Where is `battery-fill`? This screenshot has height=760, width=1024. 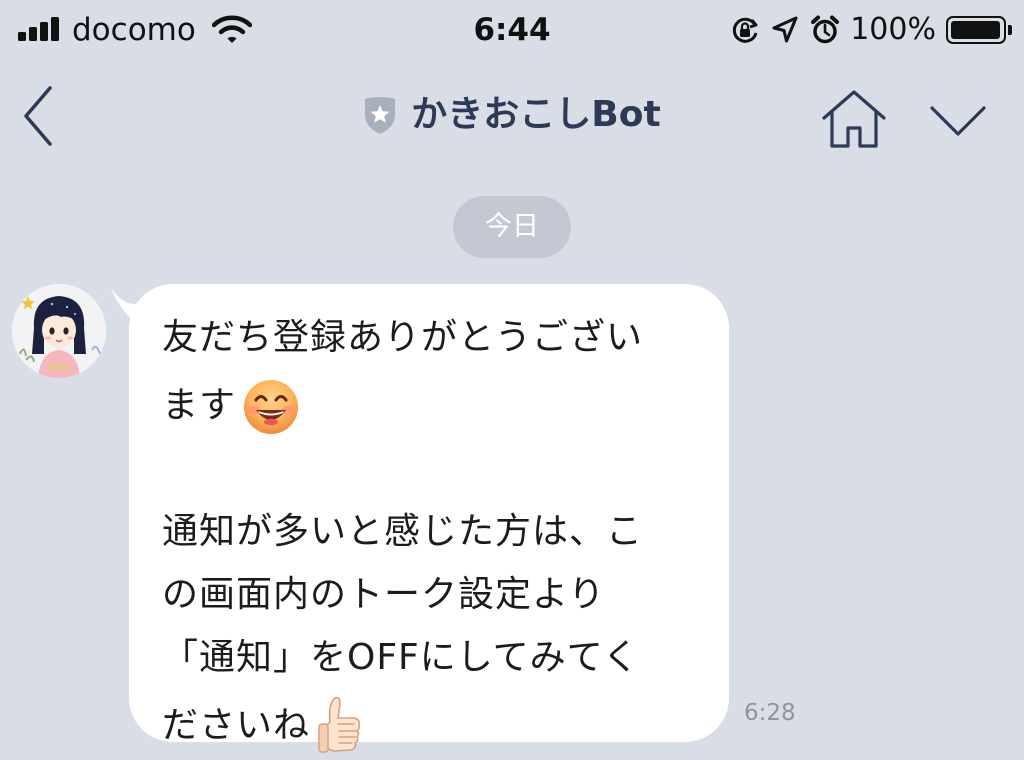
battery-fill is located at coordinates (975, 30).